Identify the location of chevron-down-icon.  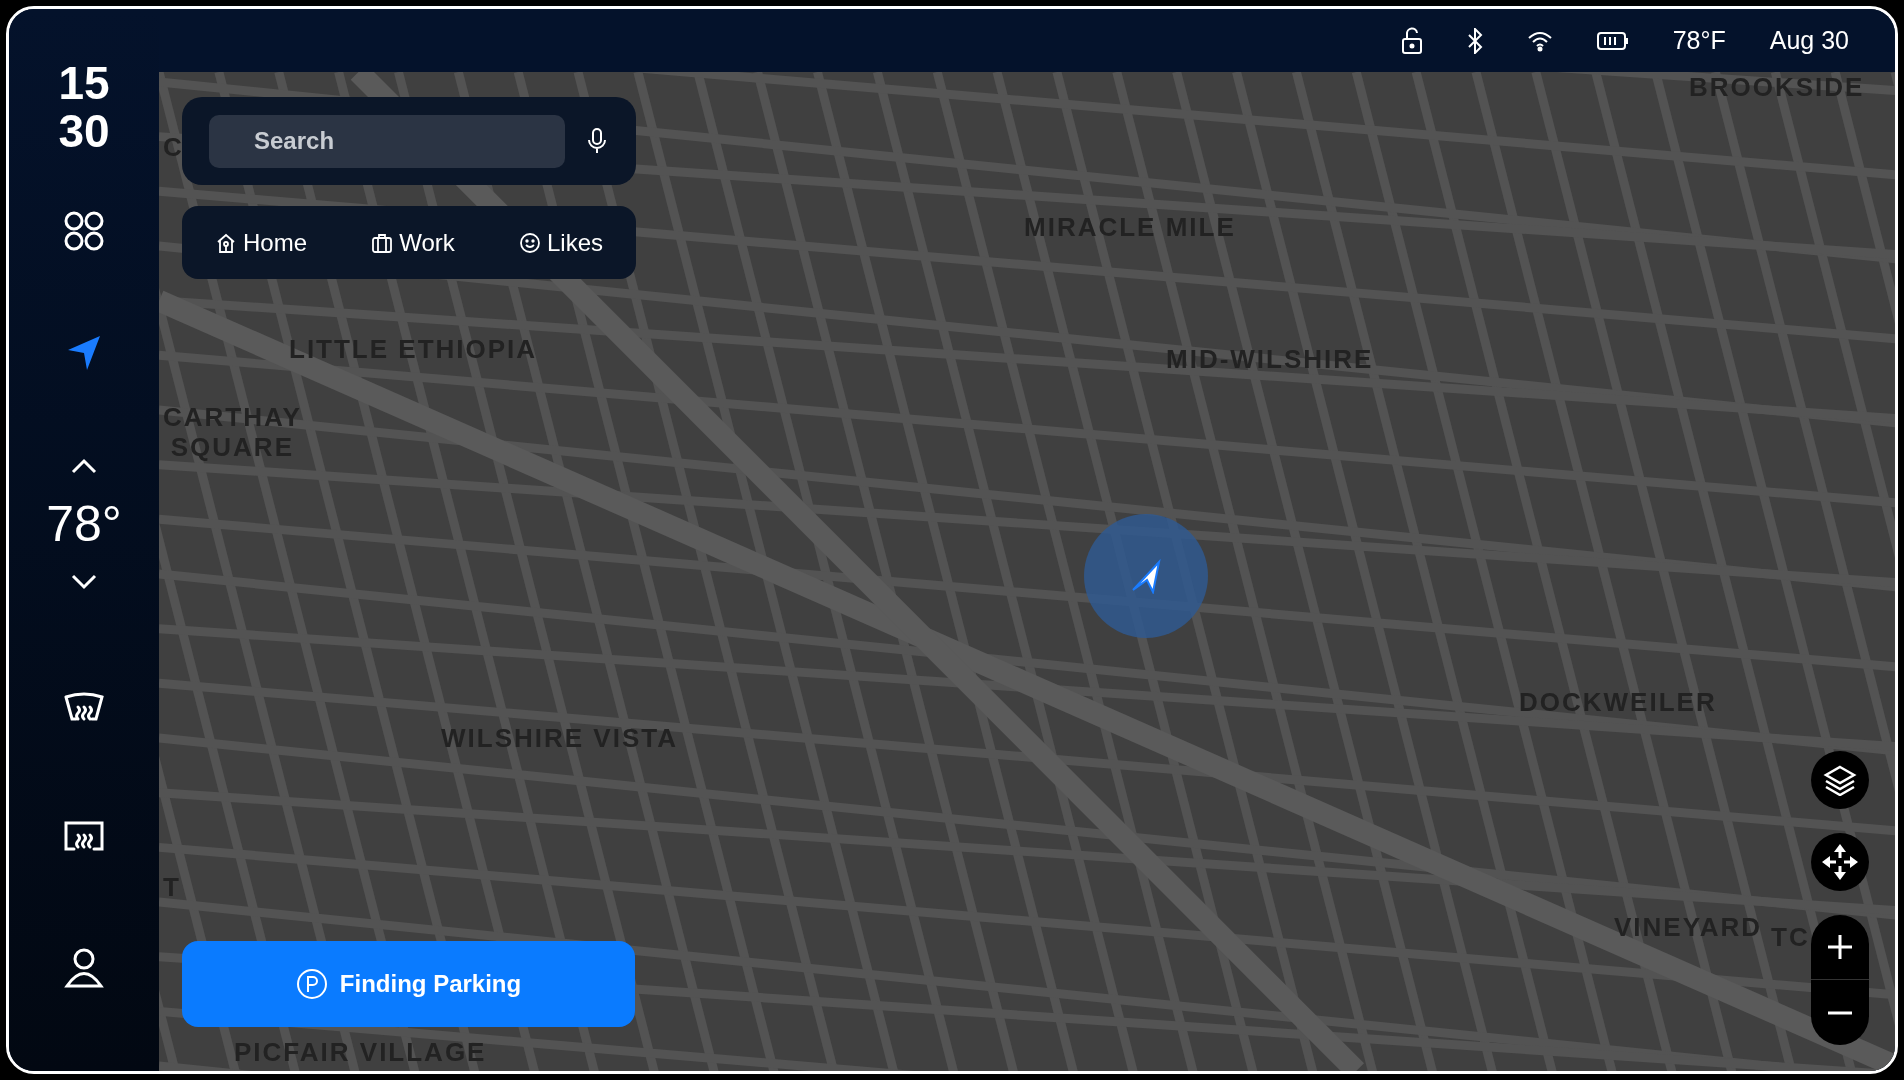
(84, 582).